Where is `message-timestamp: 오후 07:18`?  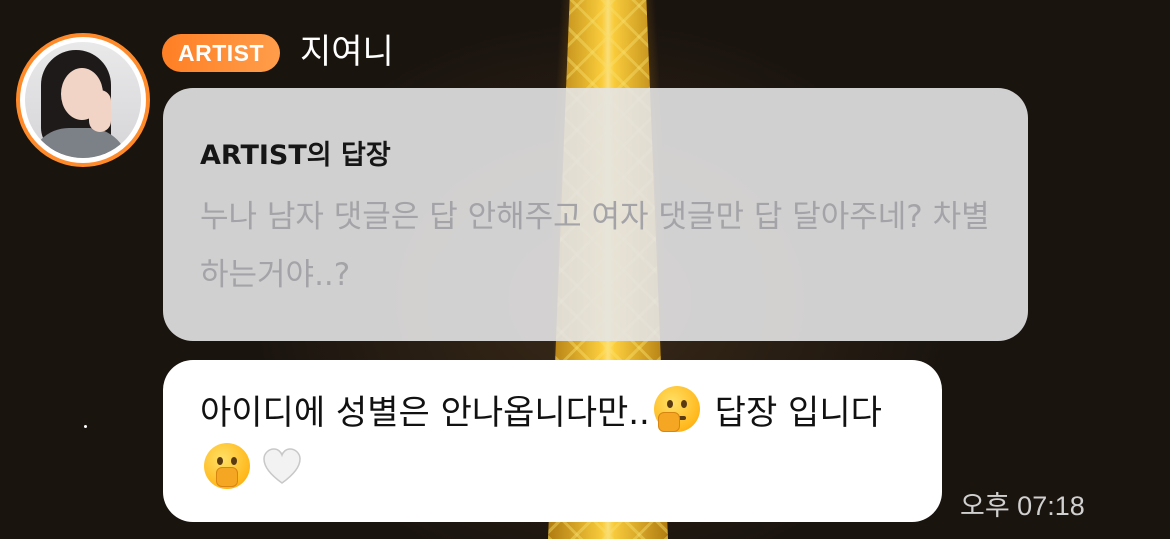 message-timestamp: 오후 07:18 is located at coordinates (1022, 506).